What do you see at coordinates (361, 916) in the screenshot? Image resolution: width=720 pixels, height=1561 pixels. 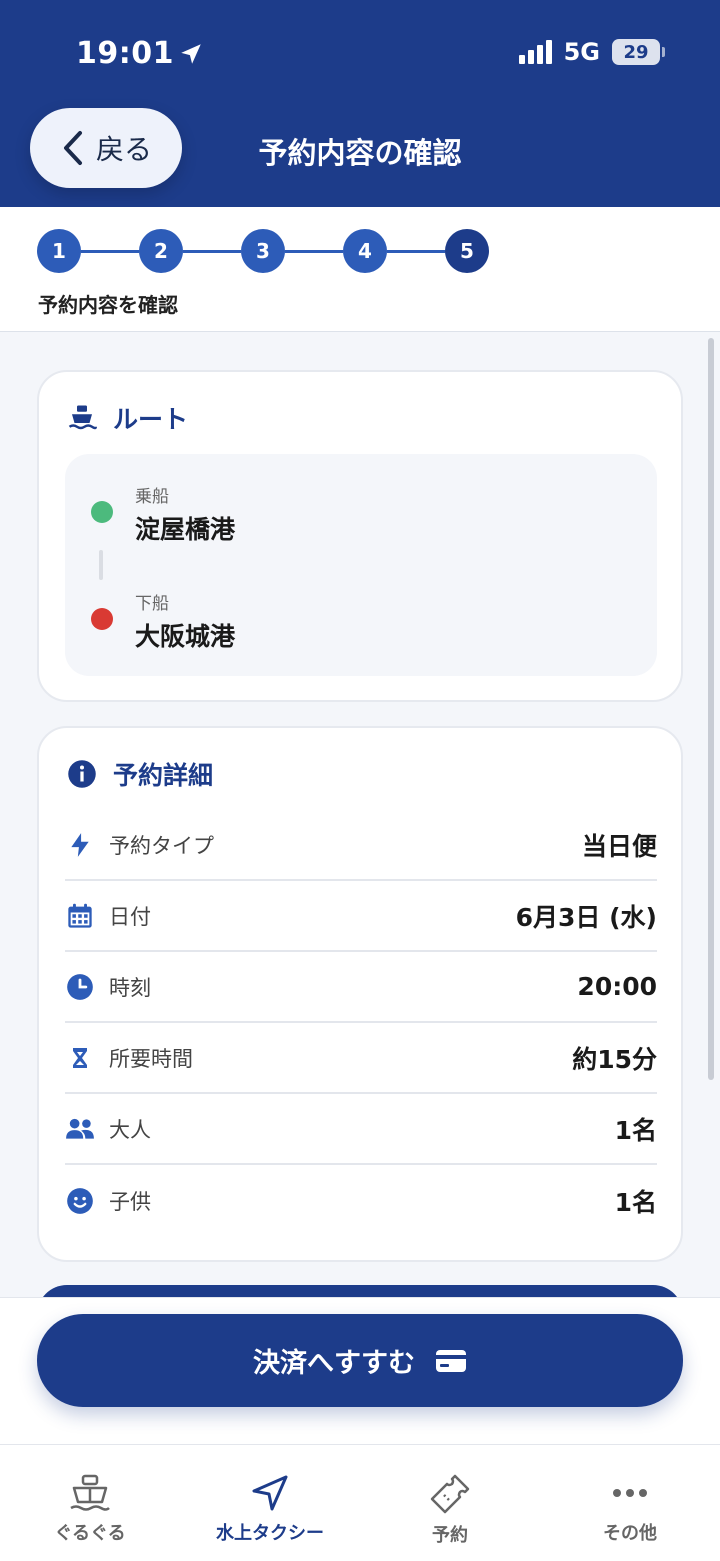 I see `detail-row-date: 日付 6月3日 (水)` at bounding box center [361, 916].